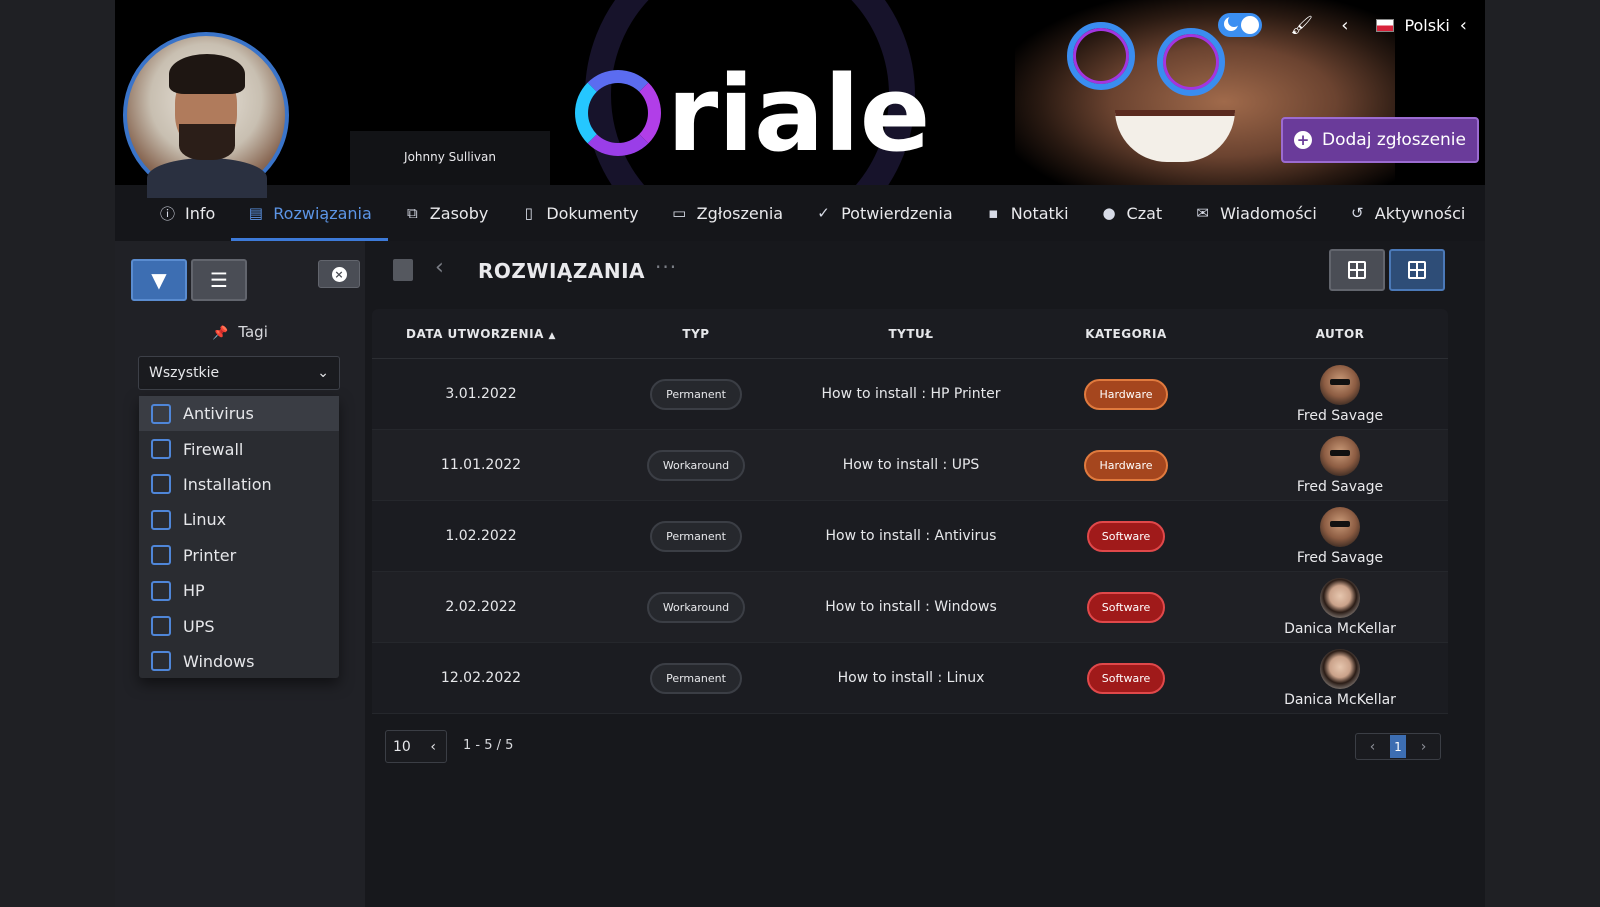  I want to click on cell-date: 1.02.2022, so click(481, 536).